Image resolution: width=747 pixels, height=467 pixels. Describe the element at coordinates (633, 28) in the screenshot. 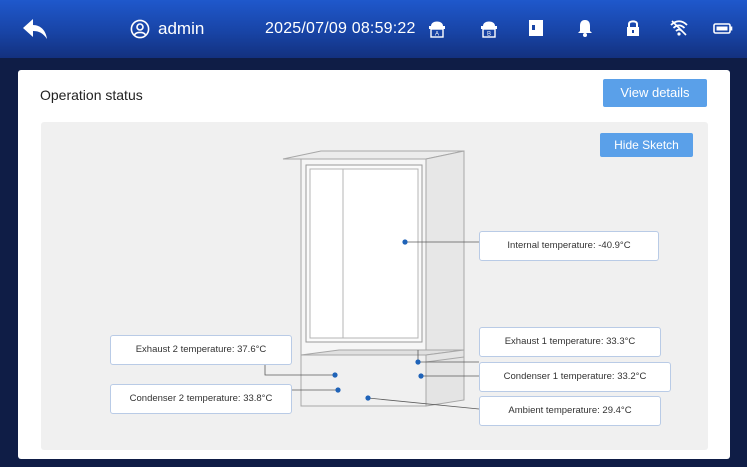

I see `lock-icon` at that location.